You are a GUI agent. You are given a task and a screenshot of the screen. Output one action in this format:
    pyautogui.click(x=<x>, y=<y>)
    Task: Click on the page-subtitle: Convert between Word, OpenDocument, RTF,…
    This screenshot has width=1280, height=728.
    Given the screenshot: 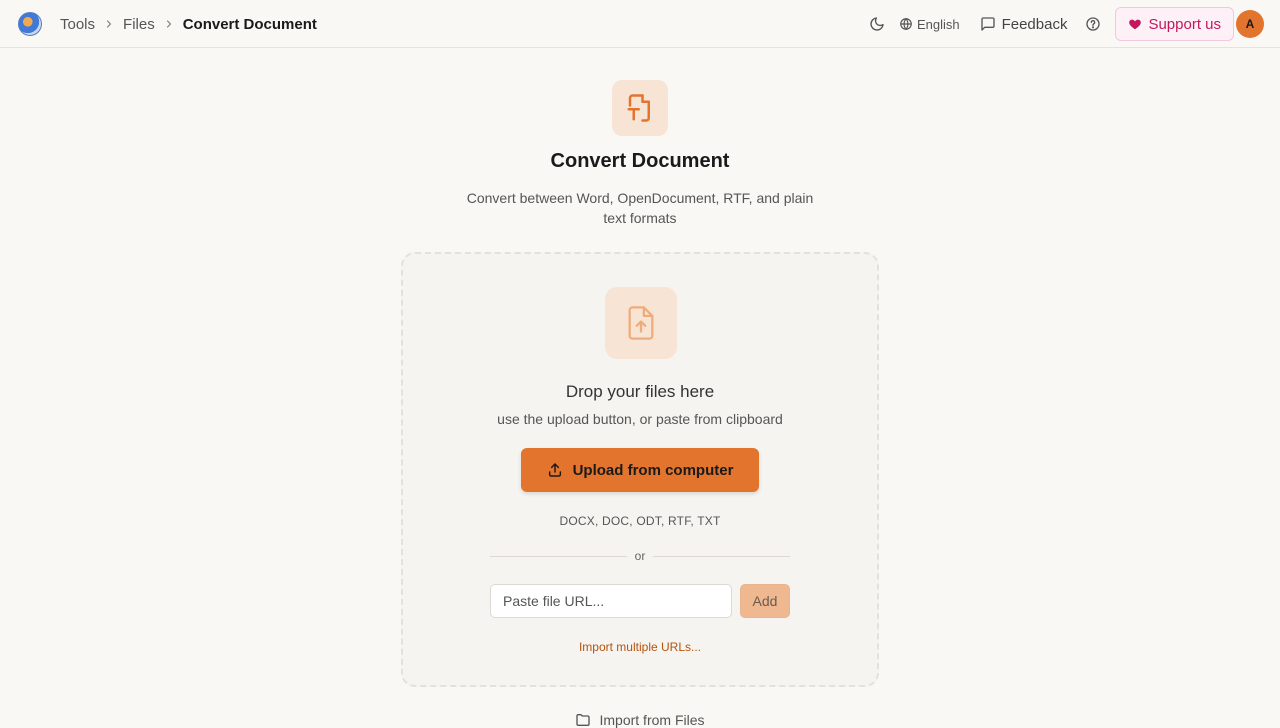 What is the action you would take?
    pyautogui.click(x=640, y=208)
    